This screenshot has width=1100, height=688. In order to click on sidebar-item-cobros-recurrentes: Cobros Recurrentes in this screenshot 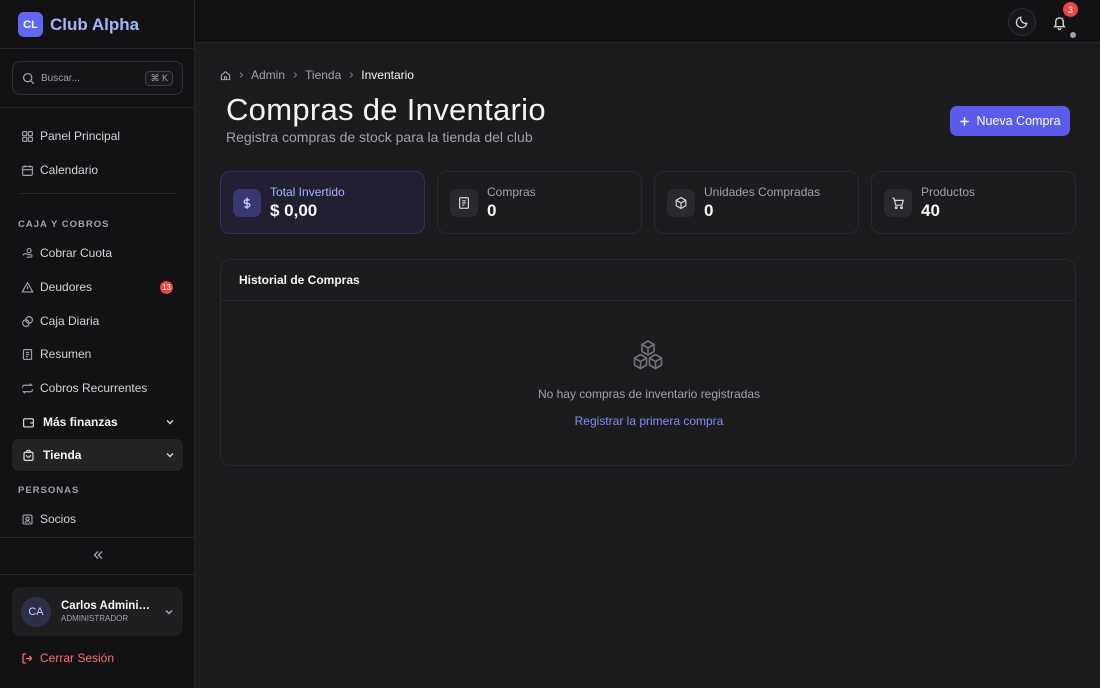, I will do `click(97, 388)`.